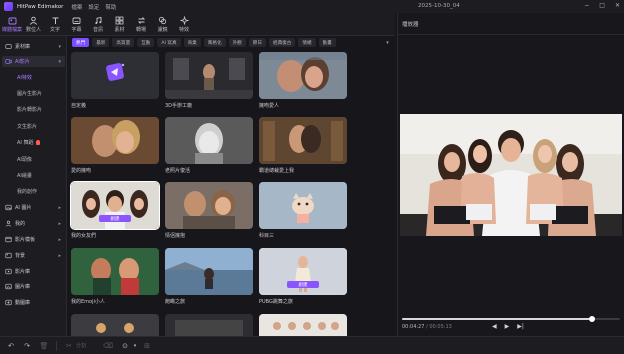 The height and width of the screenshot is (354, 624). What do you see at coordinates (440, 327) in the screenshot?
I see `total-time: 00:05:13` at bounding box center [440, 327].